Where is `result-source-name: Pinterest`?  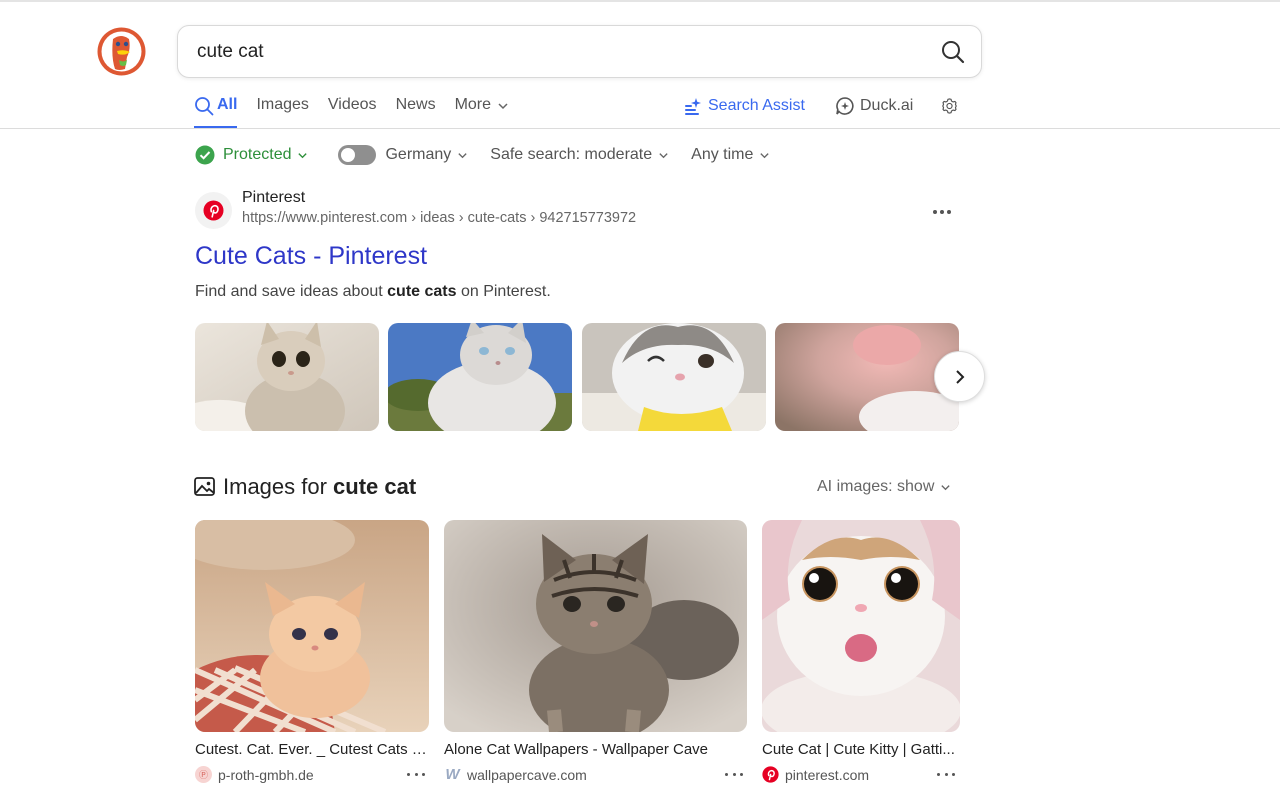 result-source-name: Pinterest is located at coordinates (274, 197).